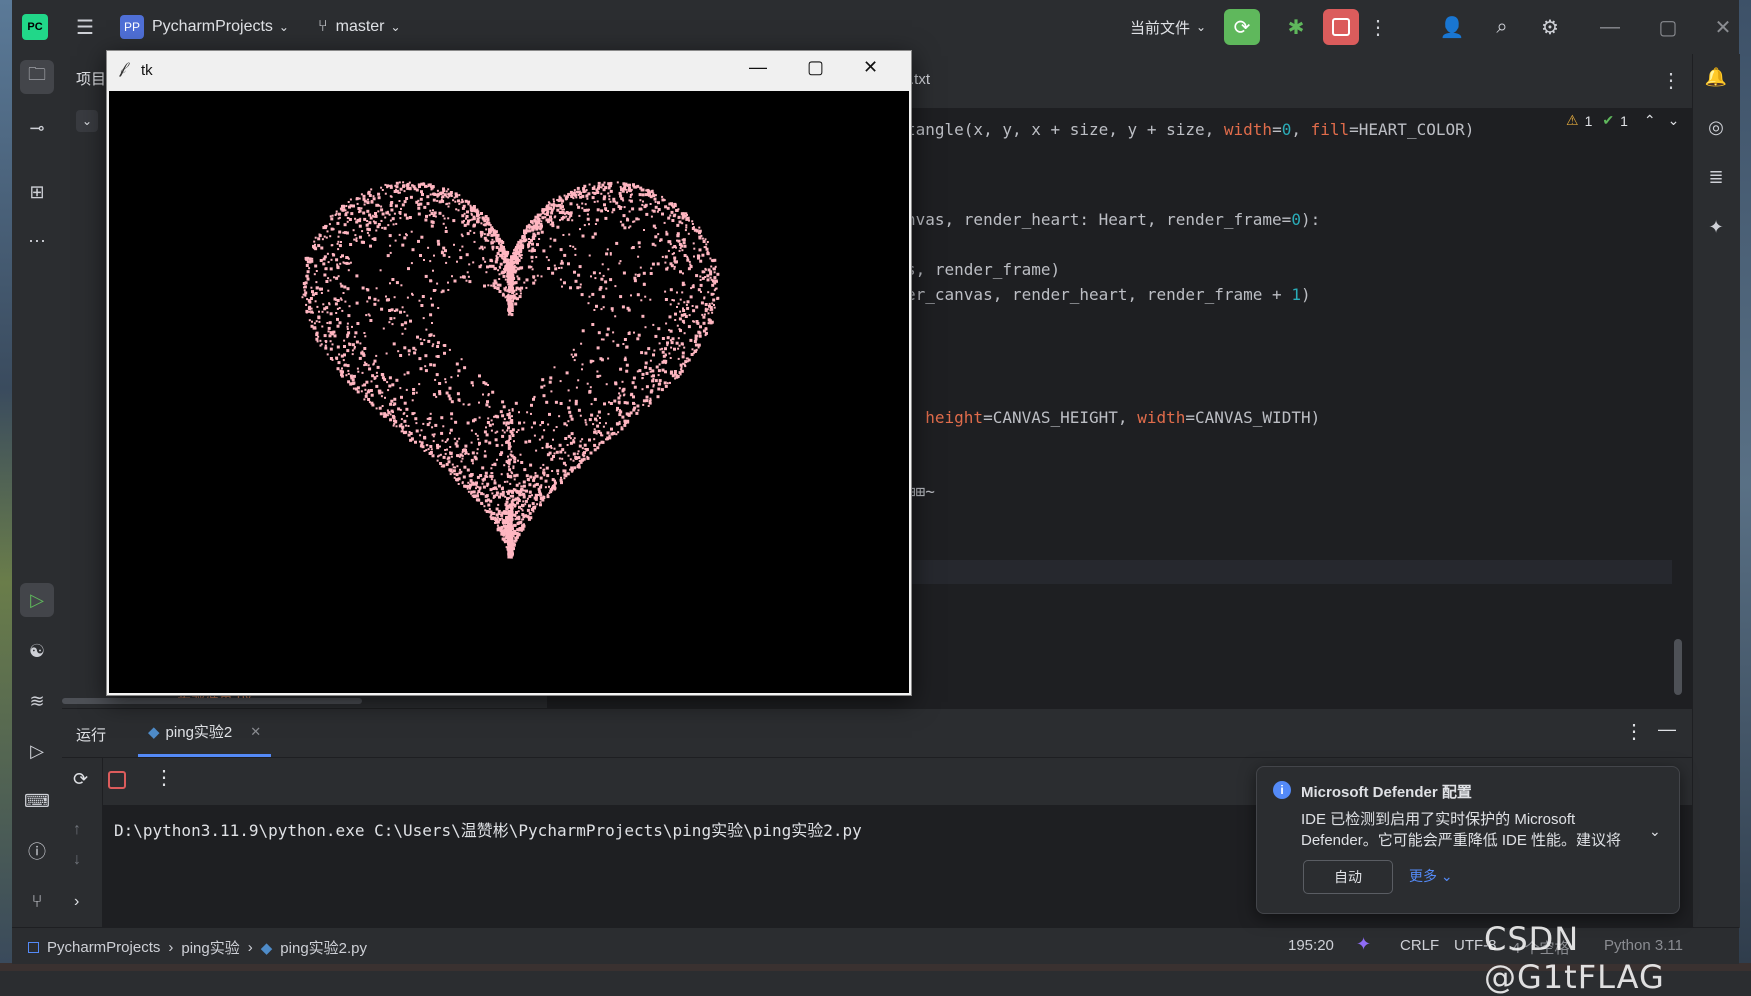  What do you see at coordinates (210, 947) in the screenshot?
I see `breadcrumb-folder: ping实验` at bounding box center [210, 947].